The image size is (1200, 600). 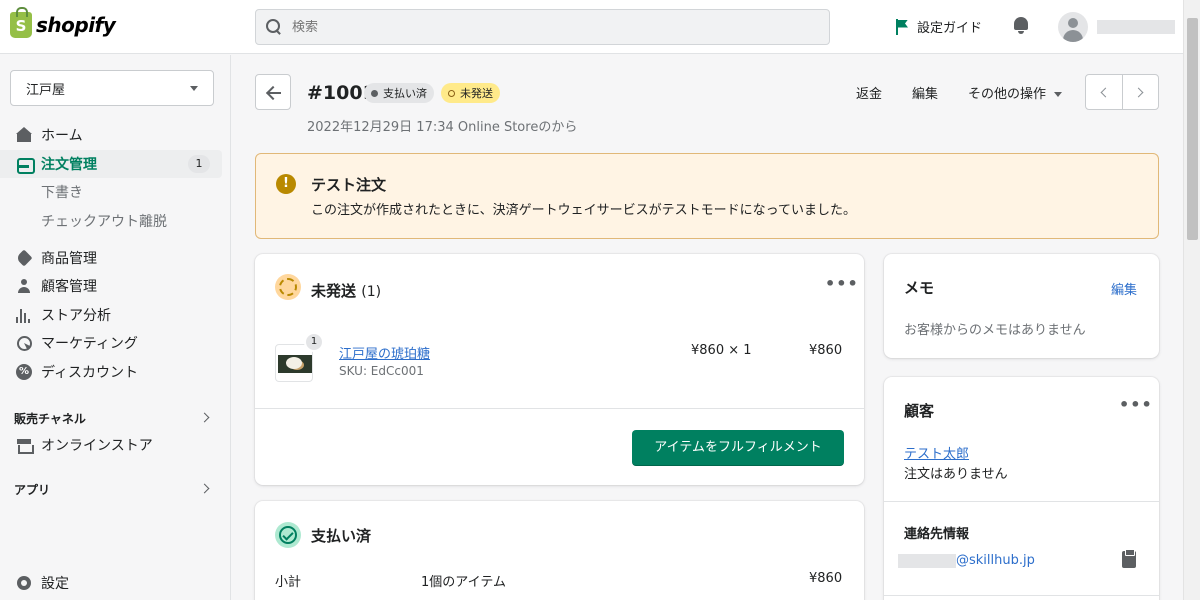 I want to click on sales-channels-header: 販売チャネル, so click(x=114, y=418).